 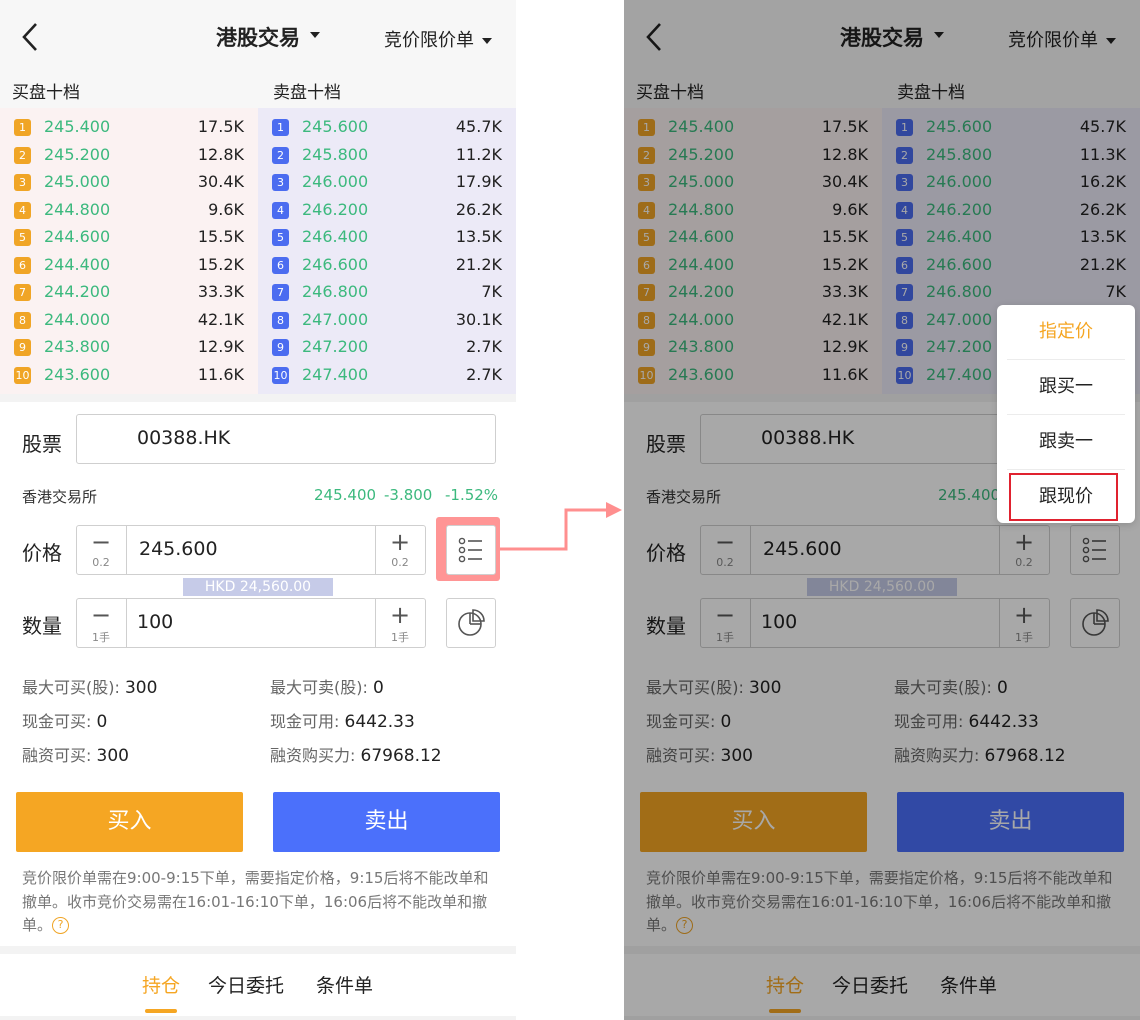 I want to click on cash-available: 现金可用: 6442.33, so click(x=342, y=720).